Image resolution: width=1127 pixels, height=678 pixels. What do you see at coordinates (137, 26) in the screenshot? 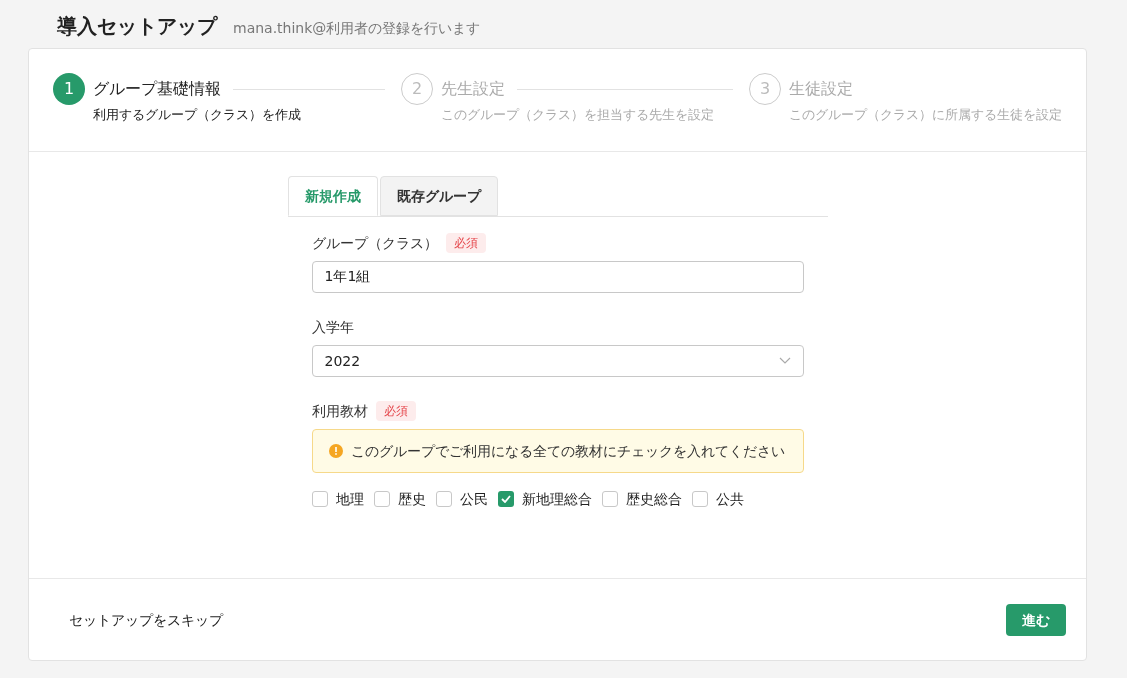
I see `page-title: 導入セットアップ` at bounding box center [137, 26].